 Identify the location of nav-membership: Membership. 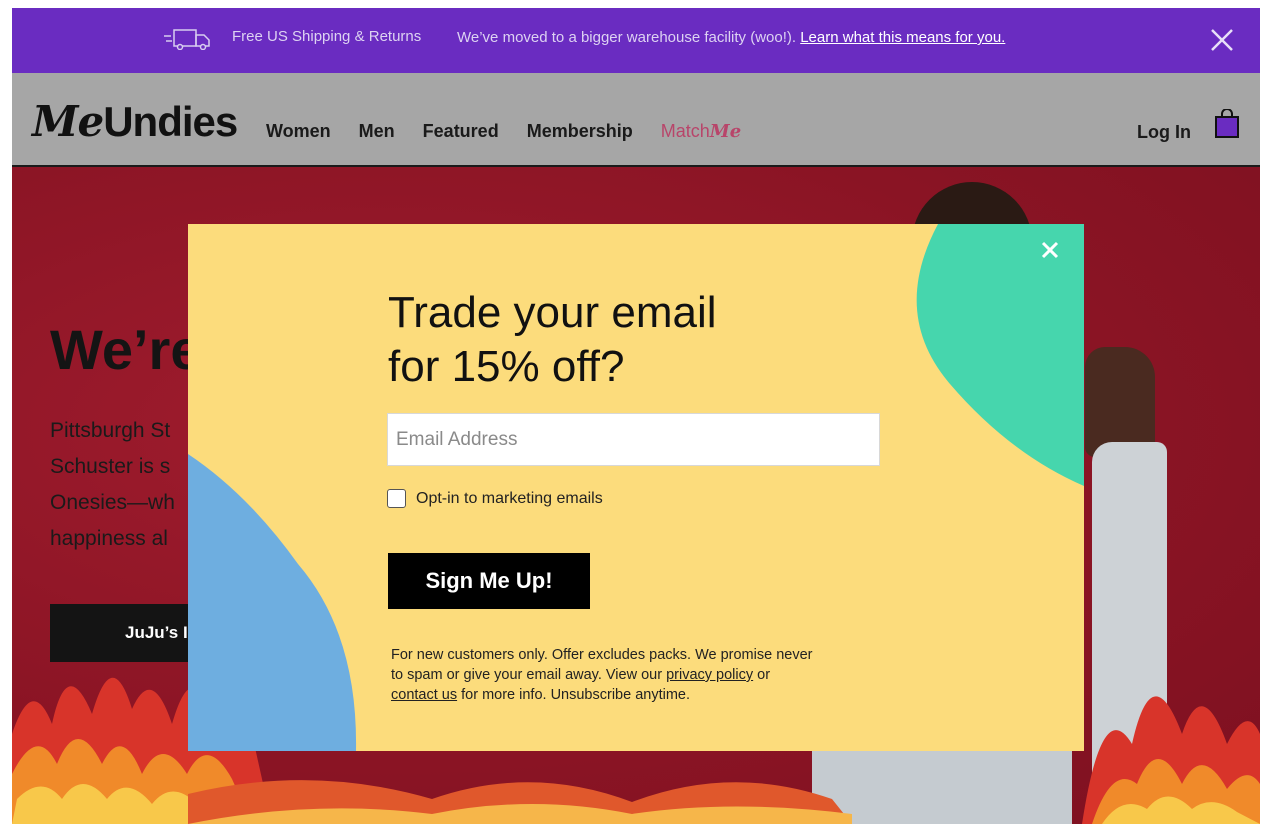
(580, 131).